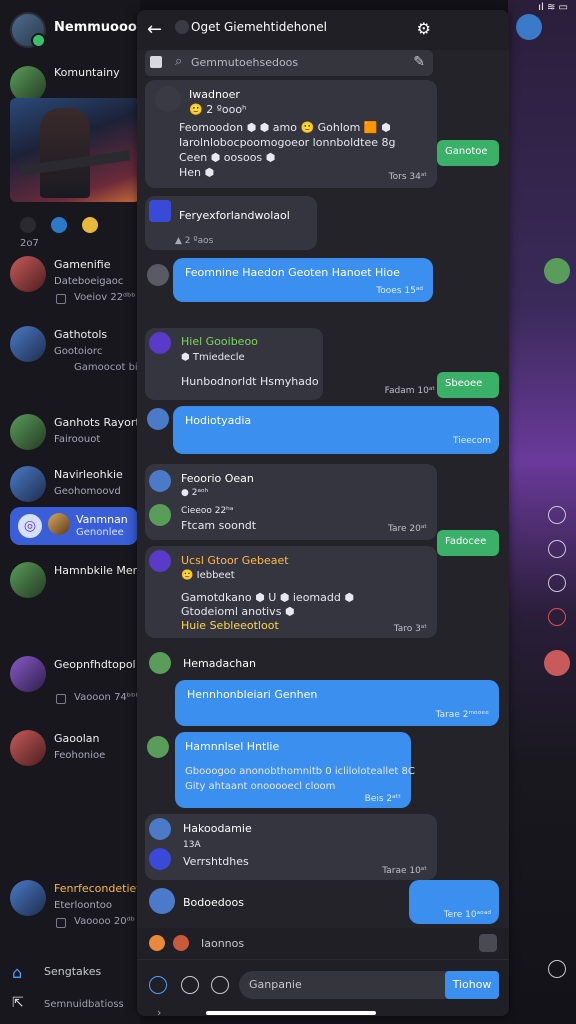  Describe the element at coordinates (424, 28) in the screenshot. I see `gear-icon: ⚙` at that location.